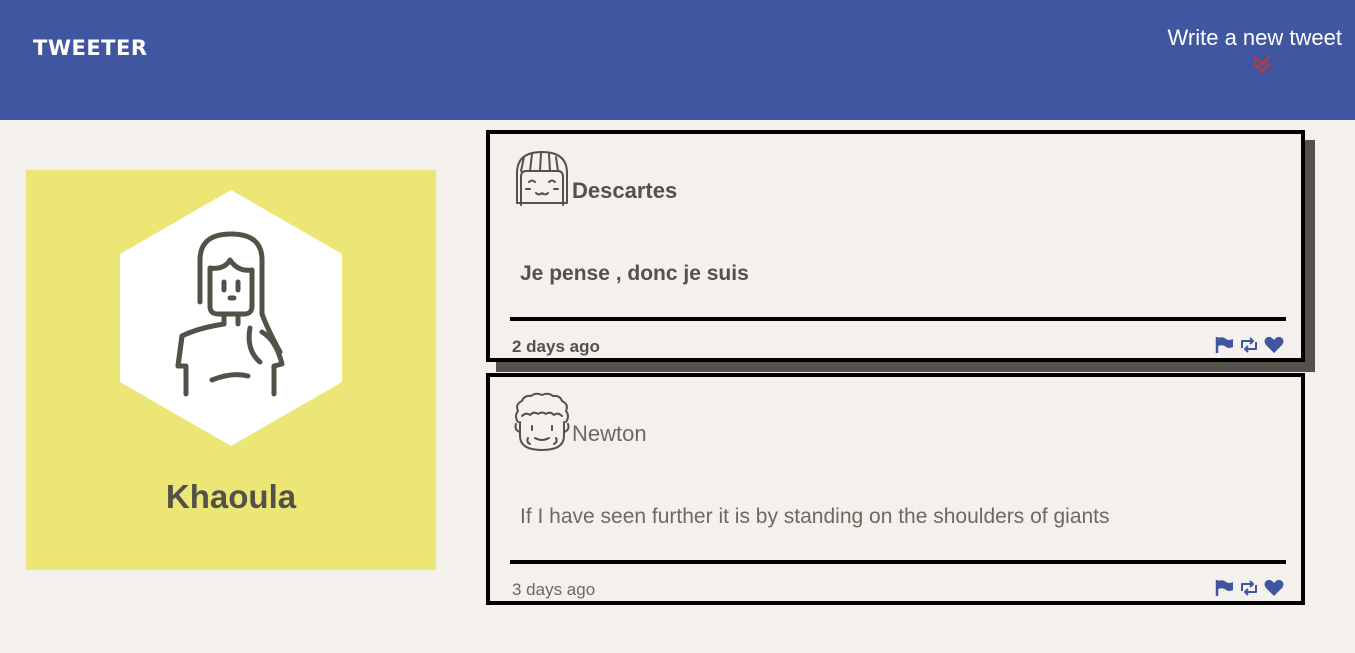 This screenshot has height=653, width=1355. I want to click on double-chevron-down-icon, so click(1262, 65).